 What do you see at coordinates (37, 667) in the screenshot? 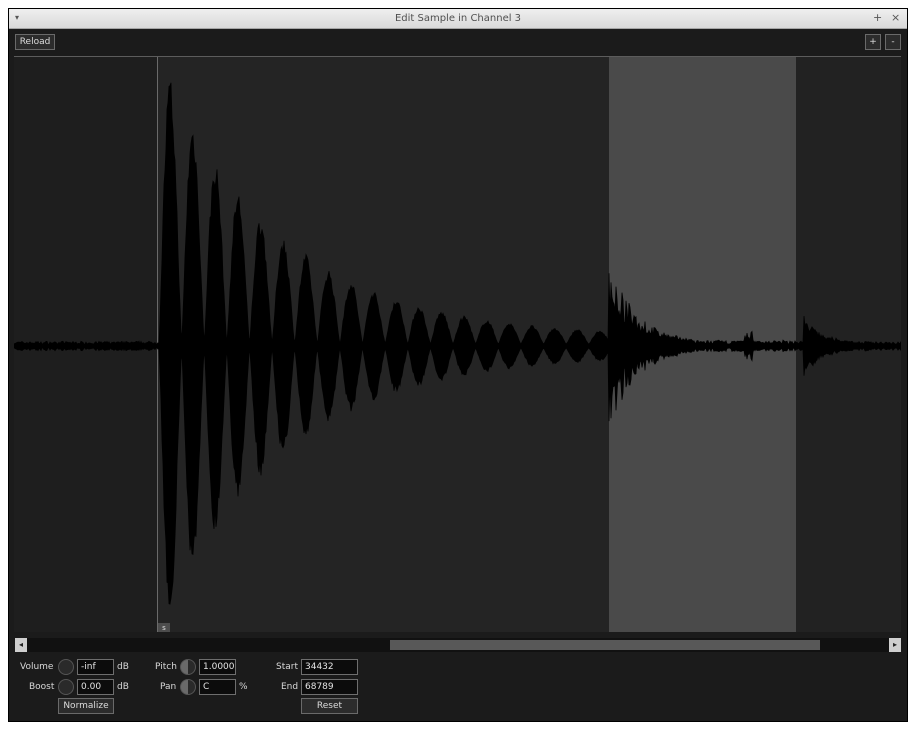
I see `volume-label: Volume` at bounding box center [37, 667].